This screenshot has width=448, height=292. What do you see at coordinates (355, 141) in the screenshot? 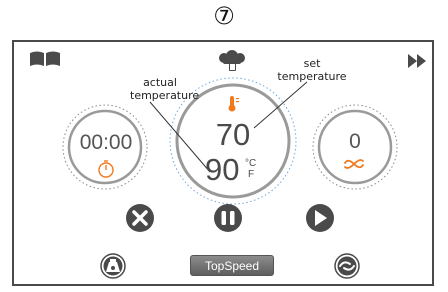
I see `speed-value: 0` at bounding box center [355, 141].